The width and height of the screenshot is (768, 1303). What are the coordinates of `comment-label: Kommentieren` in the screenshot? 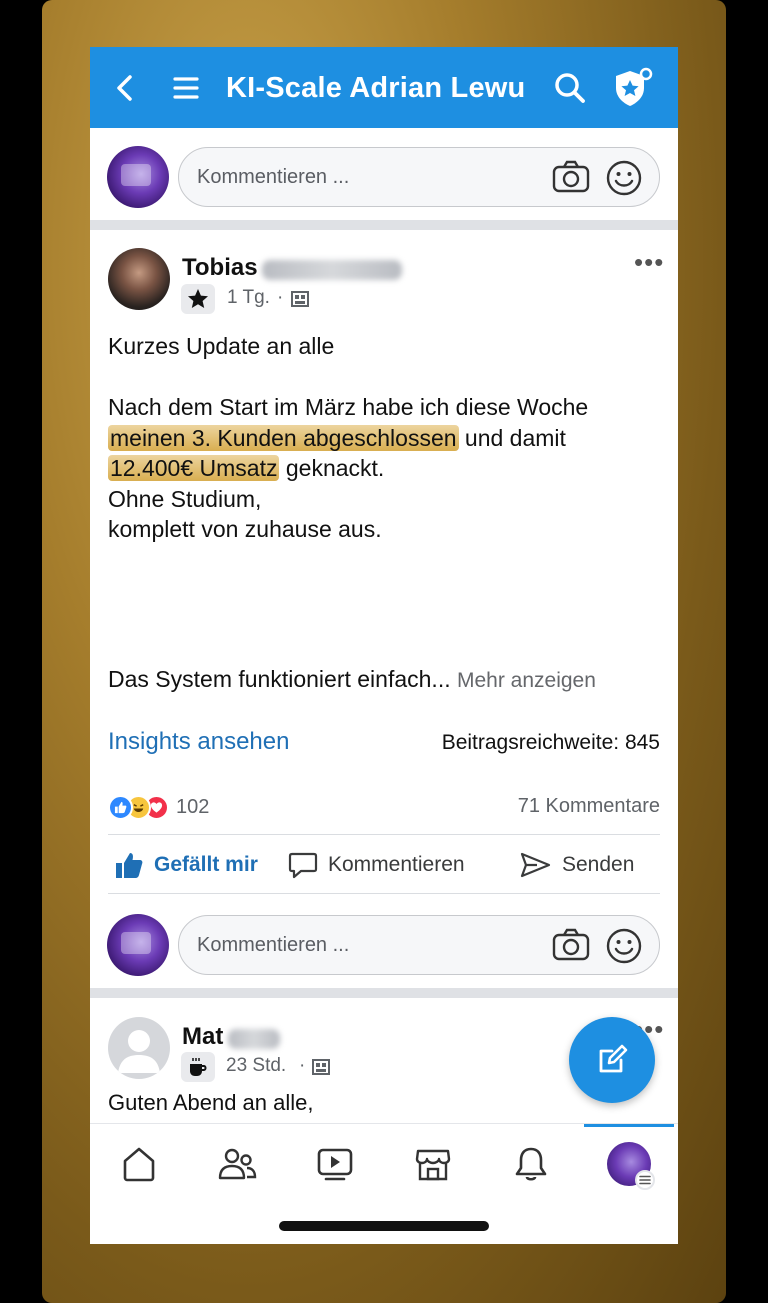 It's located at (396, 864).